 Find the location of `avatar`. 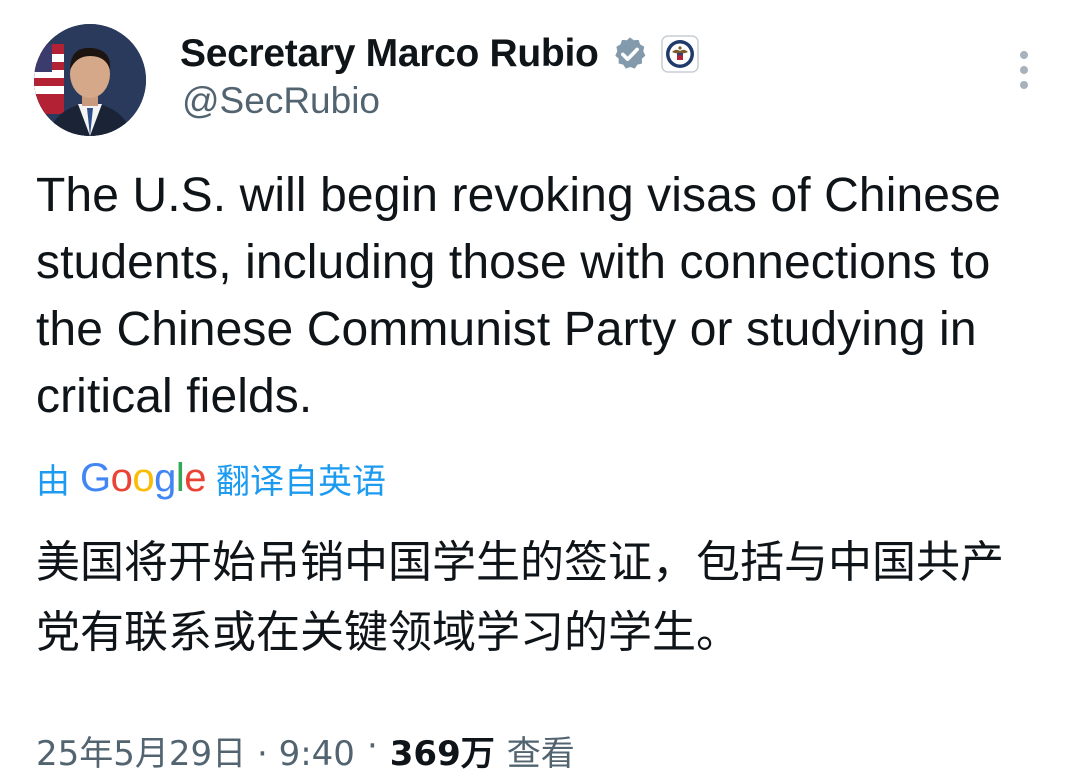

avatar is located at coordinates (90, 80).